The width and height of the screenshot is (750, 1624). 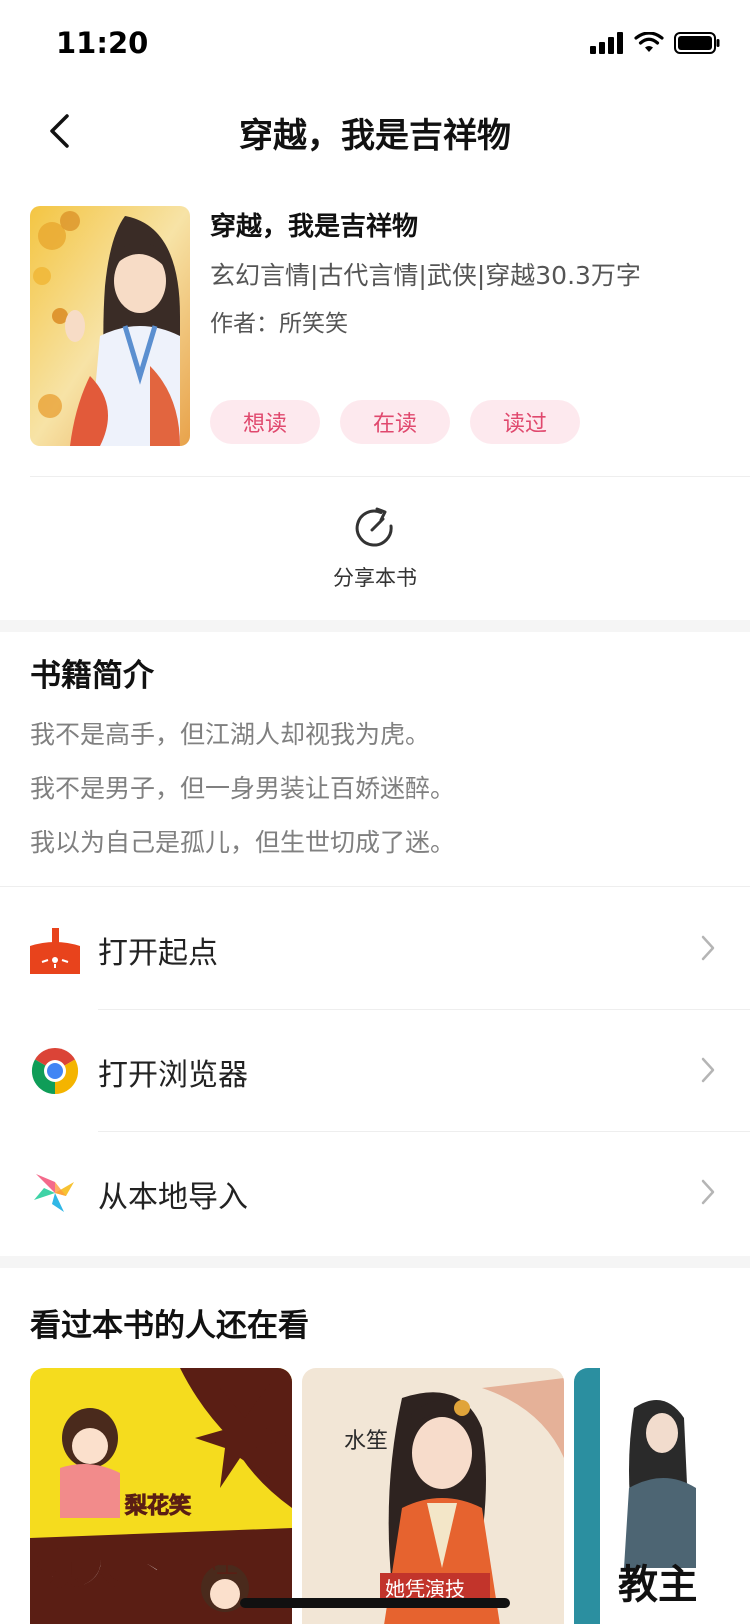 I want to click on menu-label: 打开浏览器, so click(x=173, y=1075).